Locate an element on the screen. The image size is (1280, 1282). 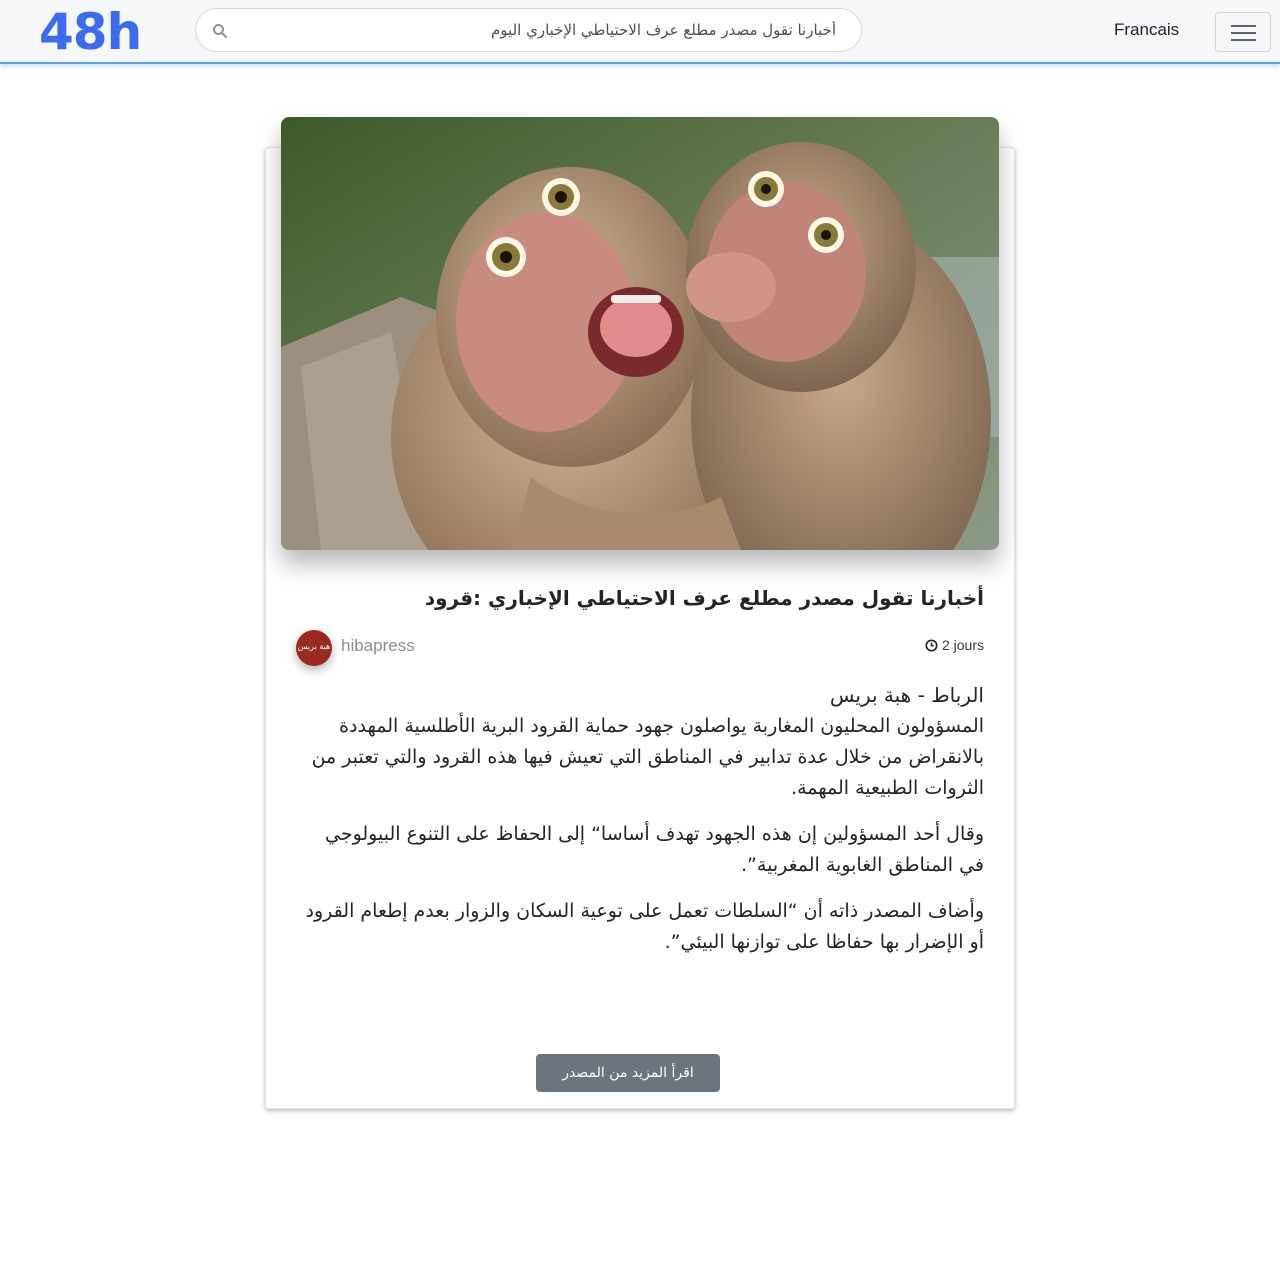
article-dateline: الرباط - هبة بريس is located at coordinates (906, 695).